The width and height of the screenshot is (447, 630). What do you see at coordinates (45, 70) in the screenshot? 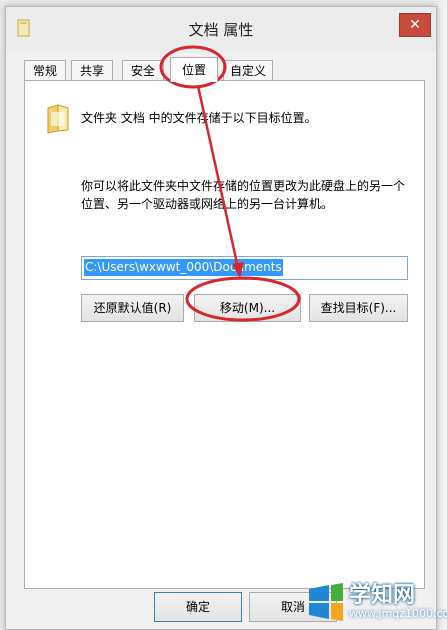
I see `tab-general: 常规` at bounding box center [45, 70].